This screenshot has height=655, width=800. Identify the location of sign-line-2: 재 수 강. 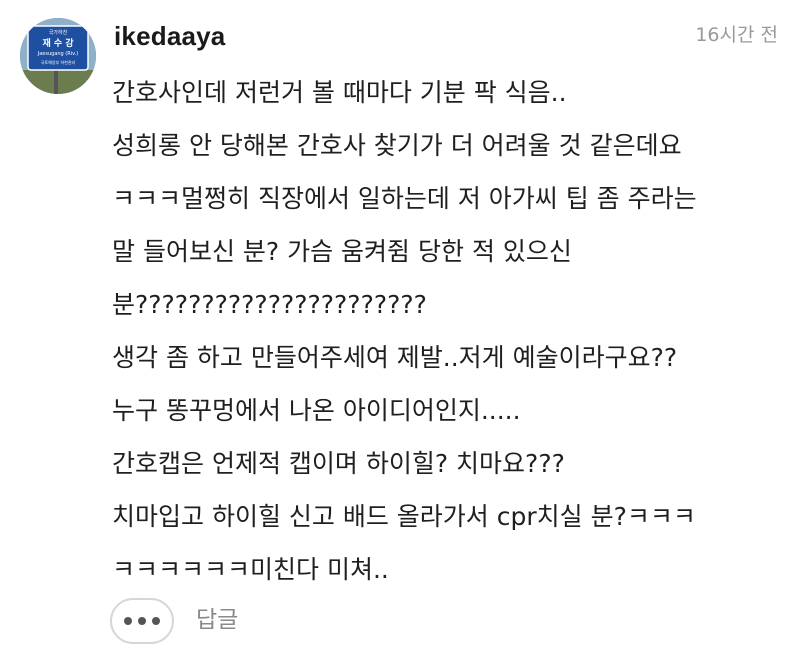
(58, 43).